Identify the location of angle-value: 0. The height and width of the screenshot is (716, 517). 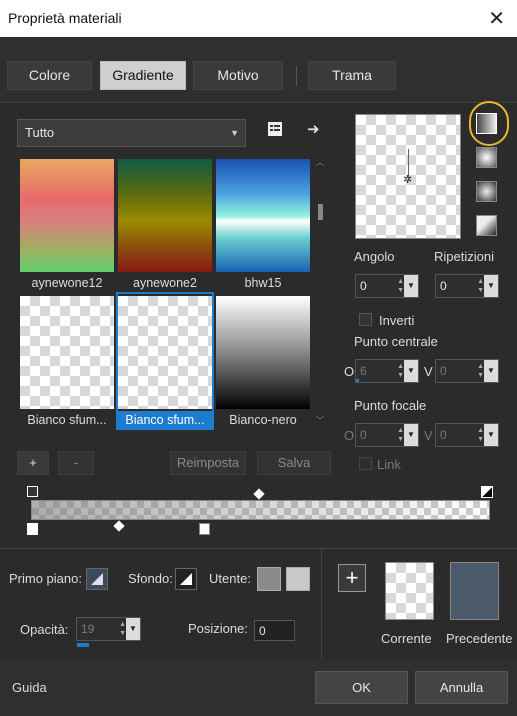
(363, 286).